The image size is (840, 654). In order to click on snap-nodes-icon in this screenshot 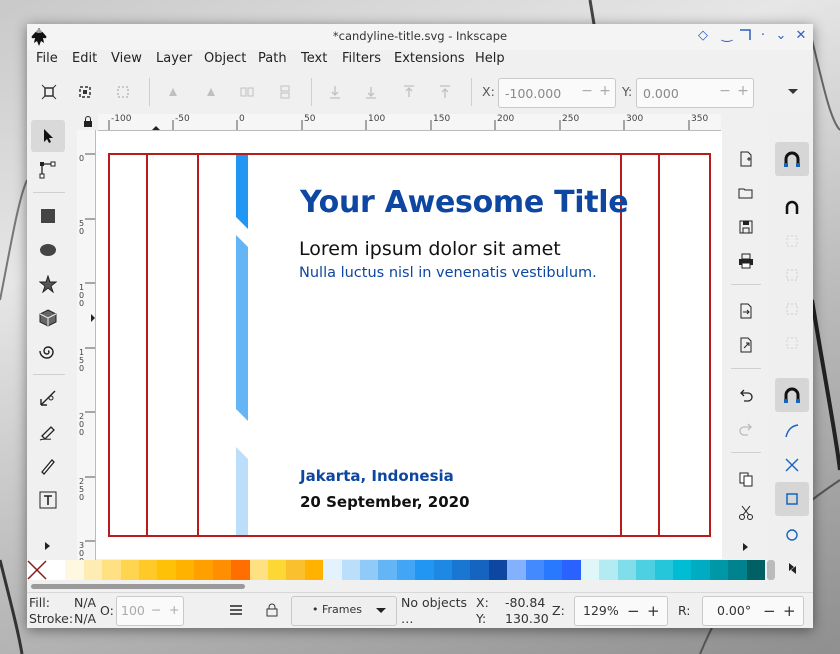, I will do `click(792, 395)`.